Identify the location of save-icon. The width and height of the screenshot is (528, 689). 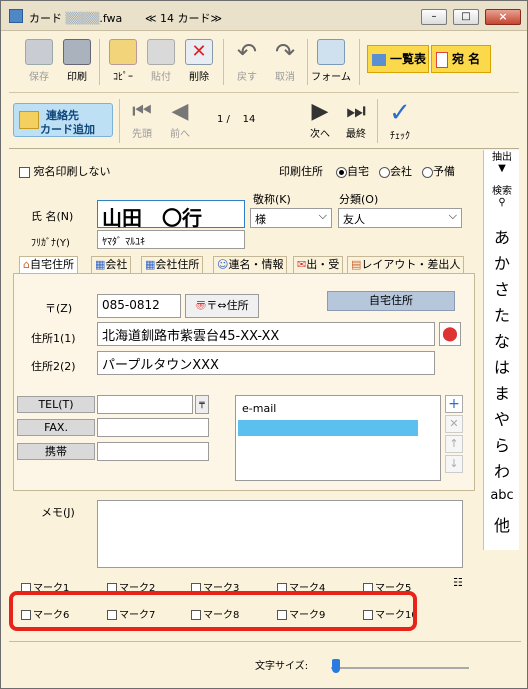
(39, 52).